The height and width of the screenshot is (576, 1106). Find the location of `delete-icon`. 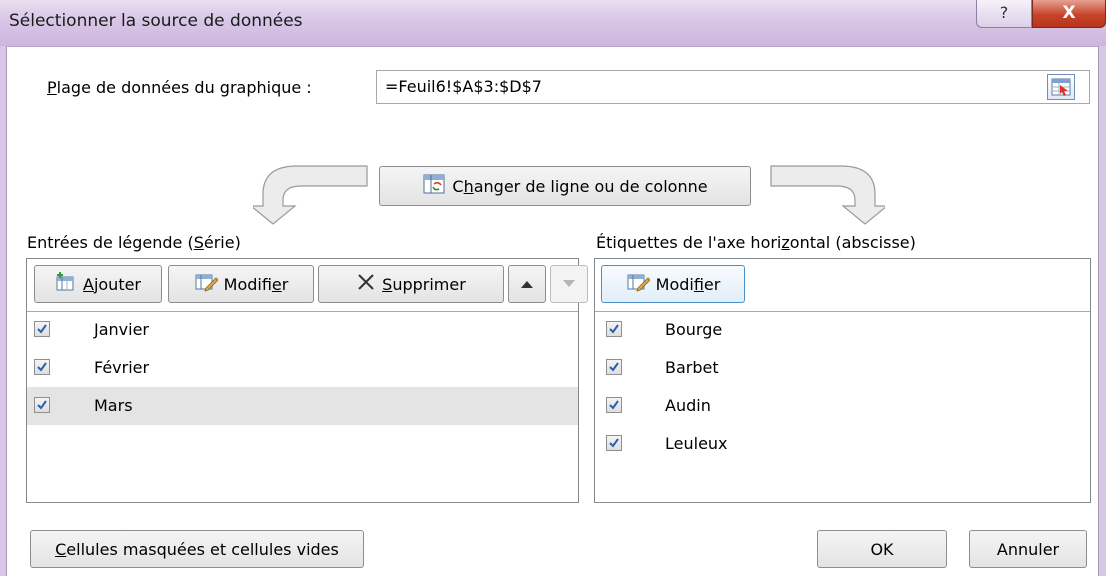

delete-icon is located at coordinates (366, 284).